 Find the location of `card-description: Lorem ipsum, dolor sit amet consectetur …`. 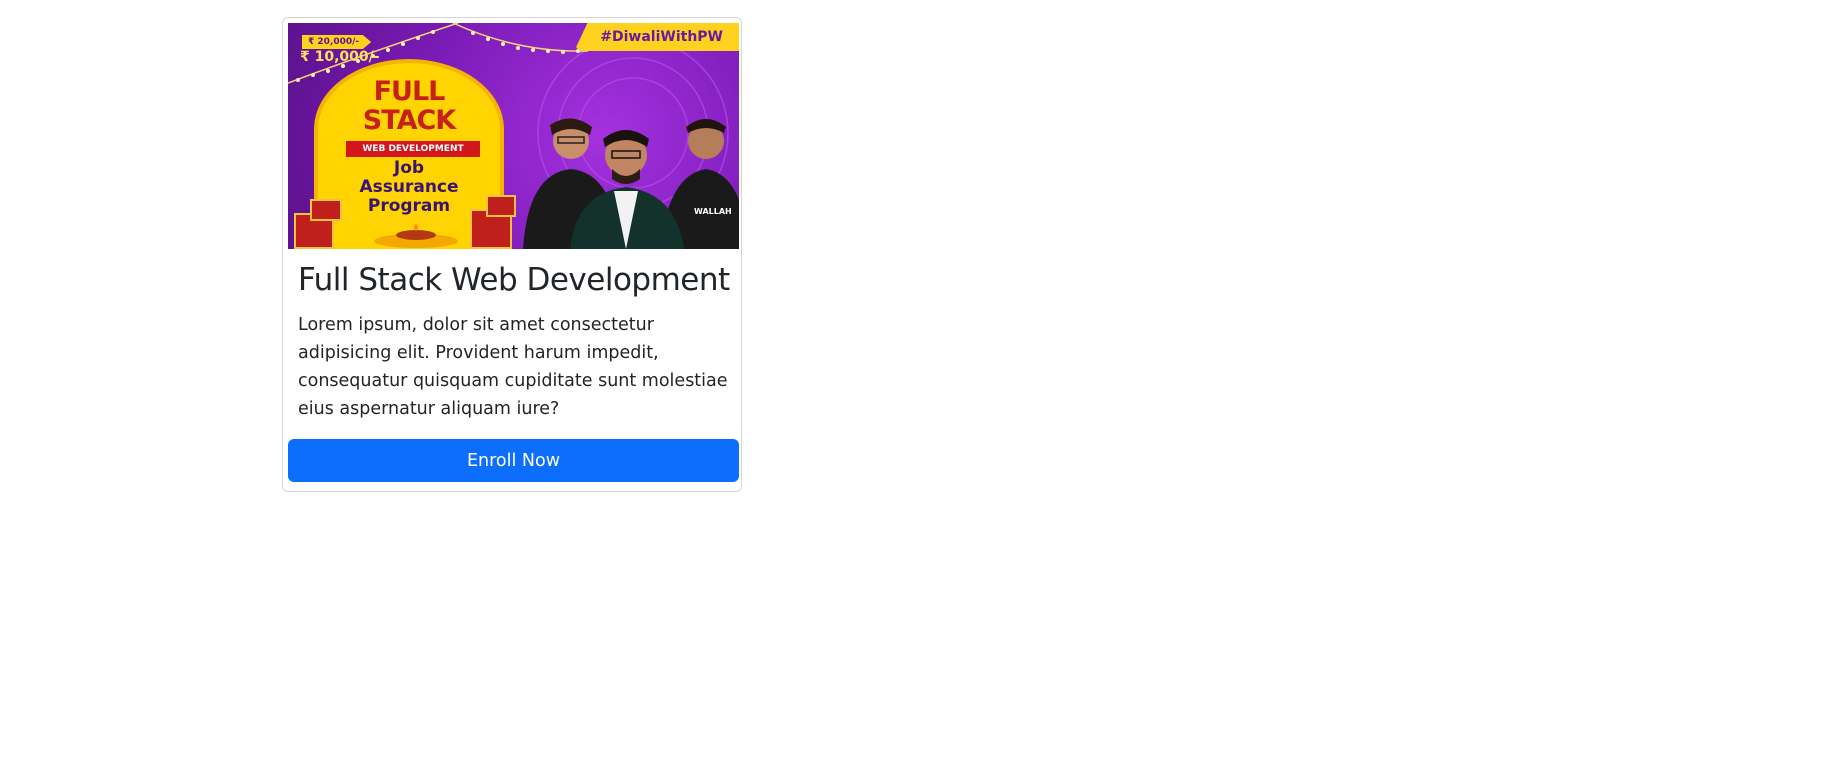

card-description: Lorem ipsum, dolor sit amet consectetur … is located at coordinates (513, 367).